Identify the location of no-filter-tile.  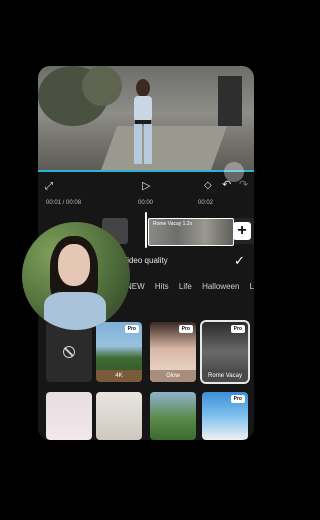
(69, 352).